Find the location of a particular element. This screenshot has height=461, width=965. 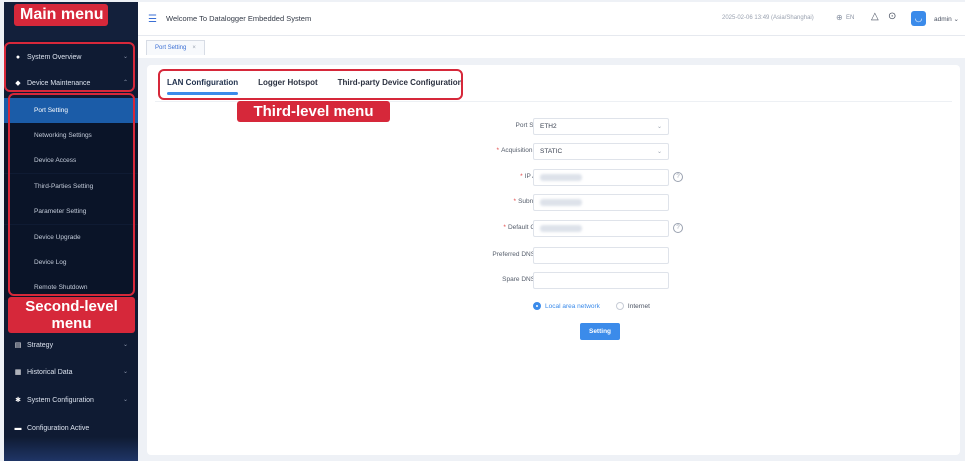

close-icon: × is located at coordinates (194, 48).